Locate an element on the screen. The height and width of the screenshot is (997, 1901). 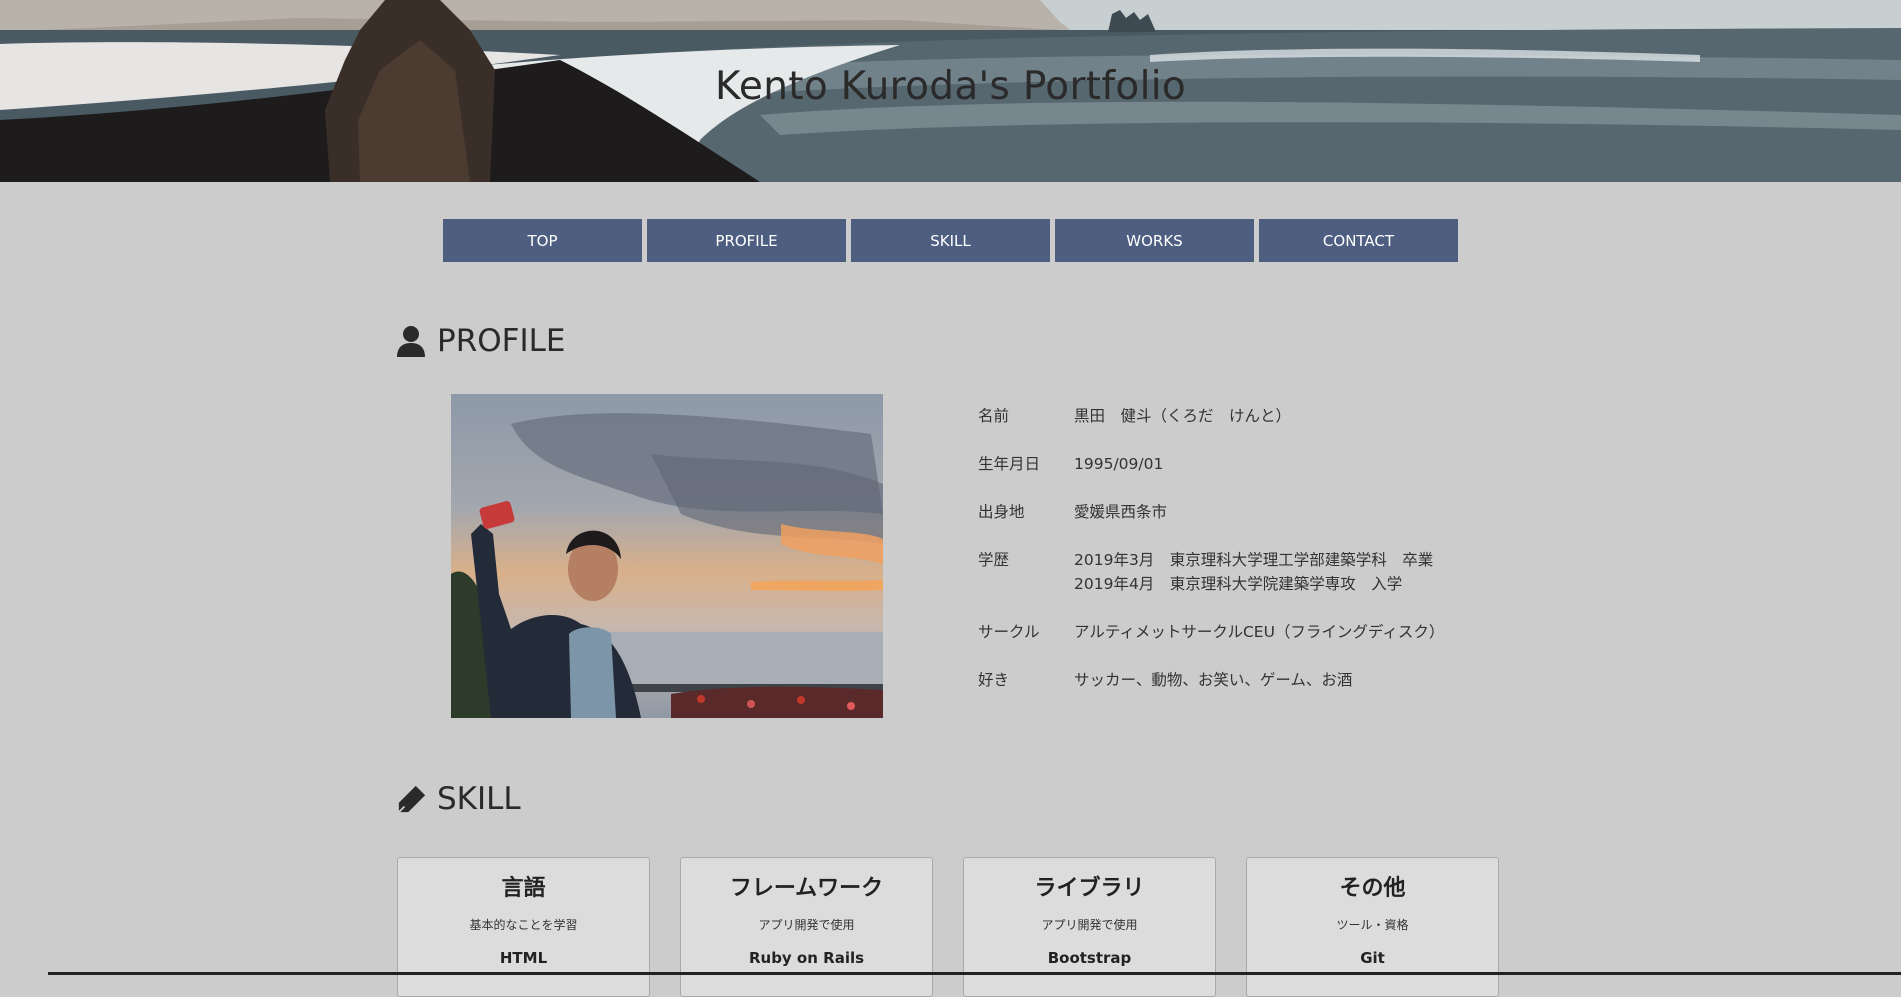
skill-card-item: Git is located at coordinates (1372, 958).